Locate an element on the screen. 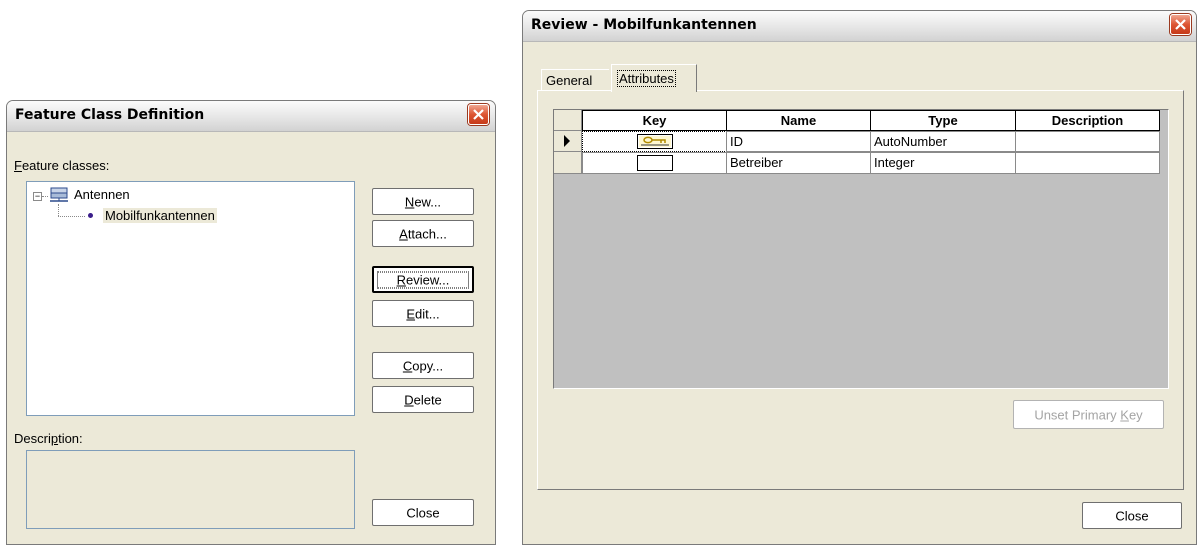  table-row-type-cell: Integer is located at coordinates (943, 163).